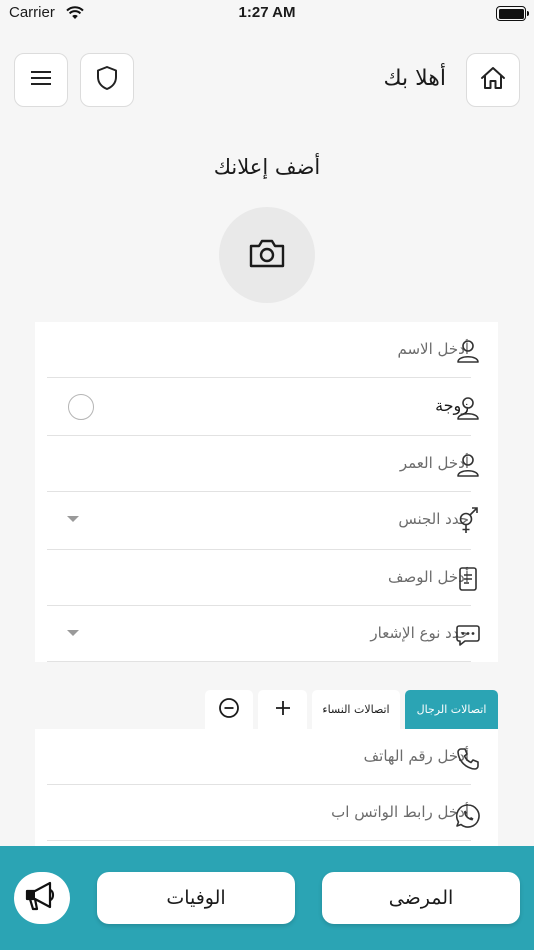 Image resolution: width=534 pixels, height=950 pixels. Describe the element at coordinates (259, 634) in the screenshot. I see `notification-type-select: حدد نوع الإشعار` at that location.